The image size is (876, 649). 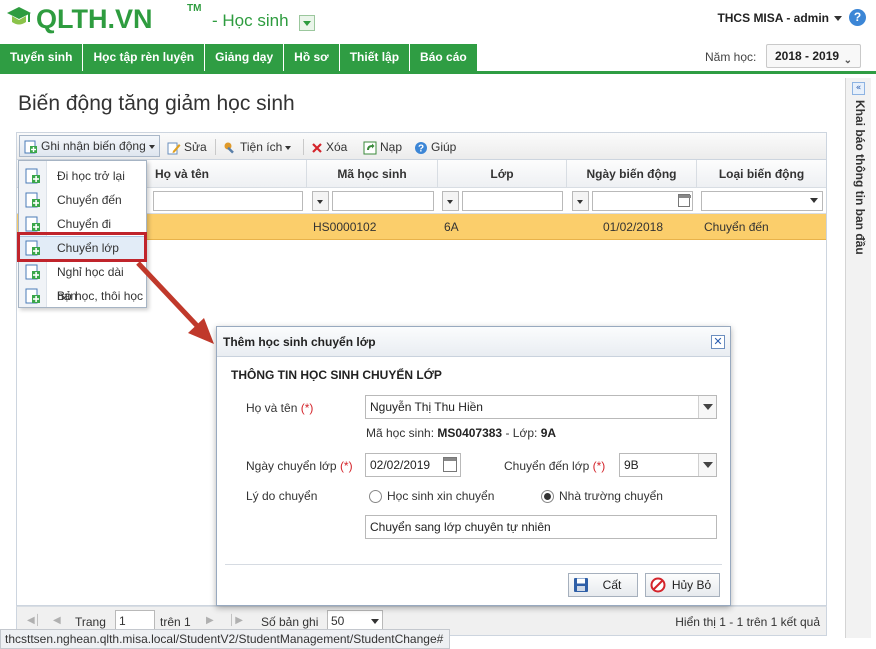 I want to click on col-header-code: Mã học sinh, so click(x=372, y=174).